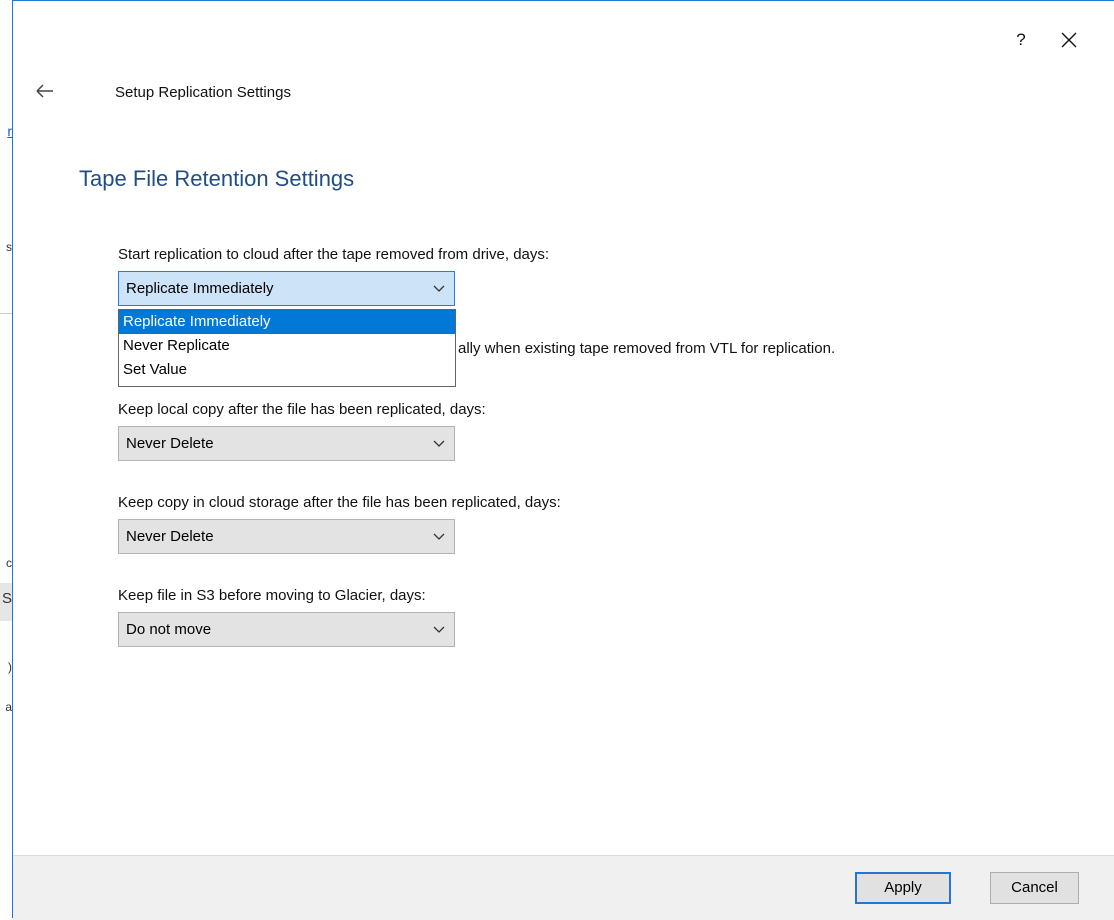  Describe the element at coordinates (287, 322) in the screenshot. I see `dropdown-option-replicate-immediately: Replicate Immediately` at that location.